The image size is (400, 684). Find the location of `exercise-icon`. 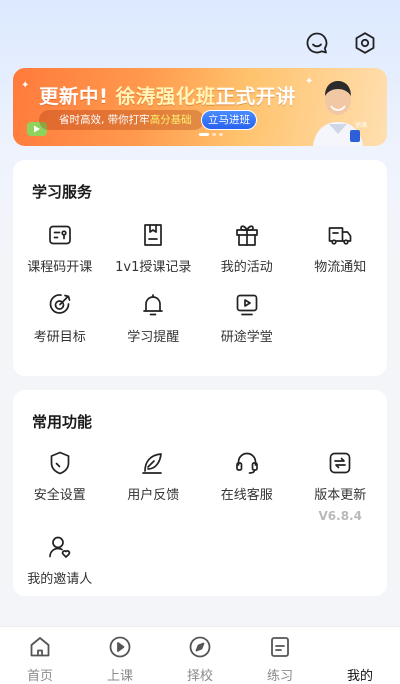

exercise-icon is located at coordinates (280, 647).